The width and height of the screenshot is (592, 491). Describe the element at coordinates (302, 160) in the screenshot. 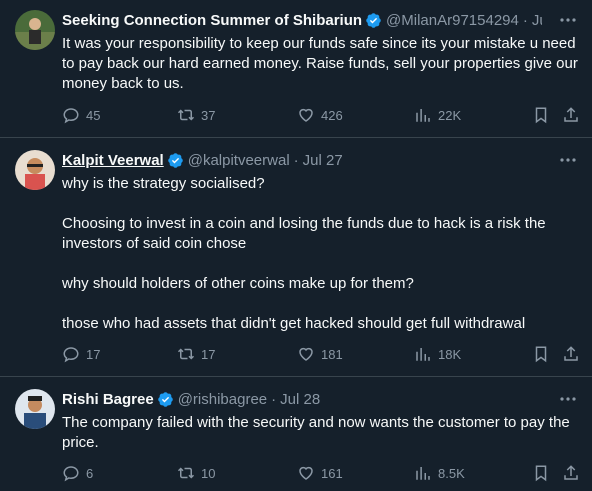

I see `tweet-header: Kalpit Veerwal @kalpitveerwal · Jul 27` at that location.